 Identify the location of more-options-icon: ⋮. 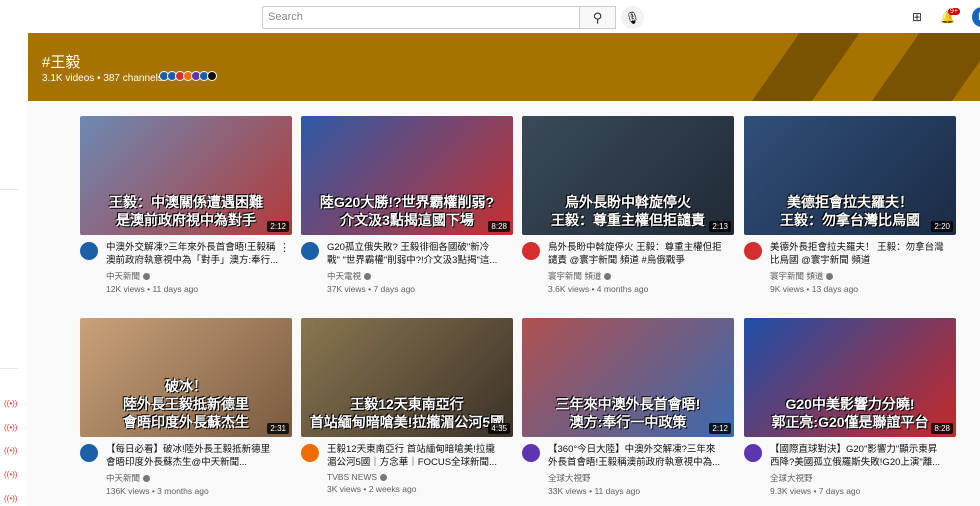
(284, 247).